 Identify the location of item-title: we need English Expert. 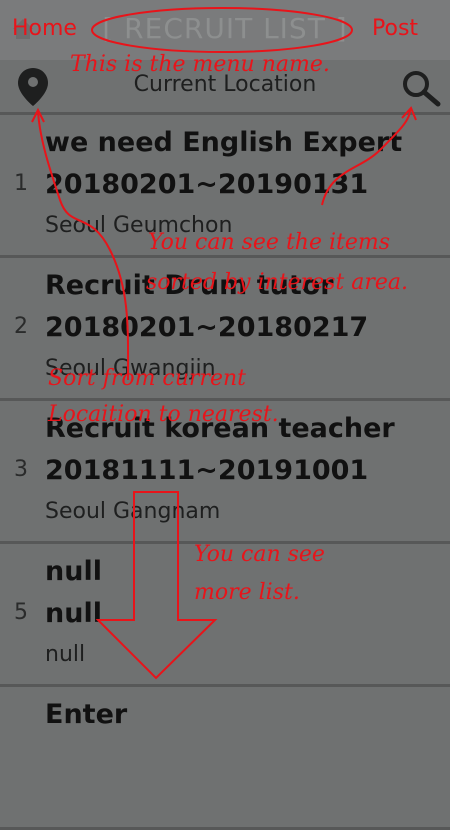
(224, 142).